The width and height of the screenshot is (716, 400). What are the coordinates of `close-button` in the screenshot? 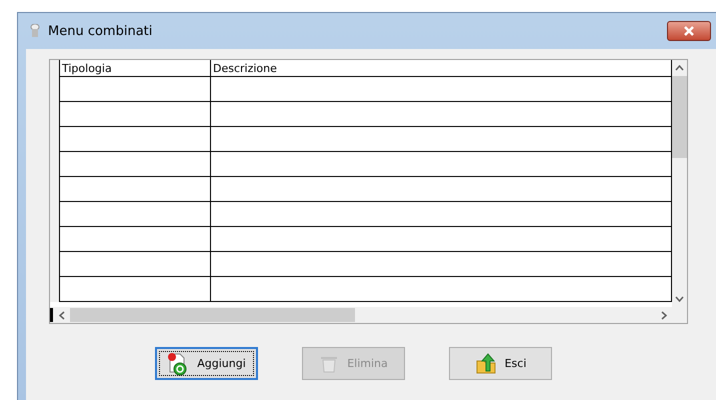 It's located at (689, 31).